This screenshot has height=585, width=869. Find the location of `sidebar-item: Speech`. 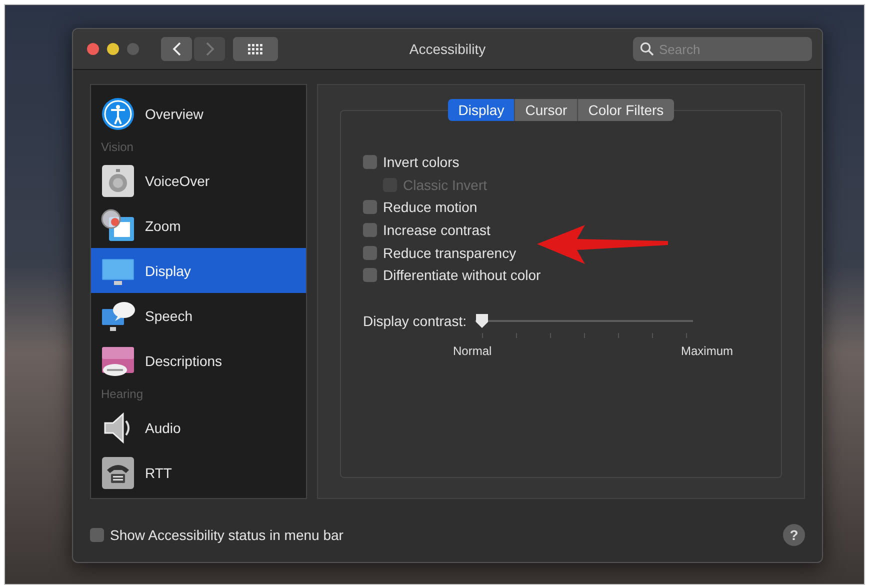

sidebar-item: Speech is located at coordinates (198, 315).